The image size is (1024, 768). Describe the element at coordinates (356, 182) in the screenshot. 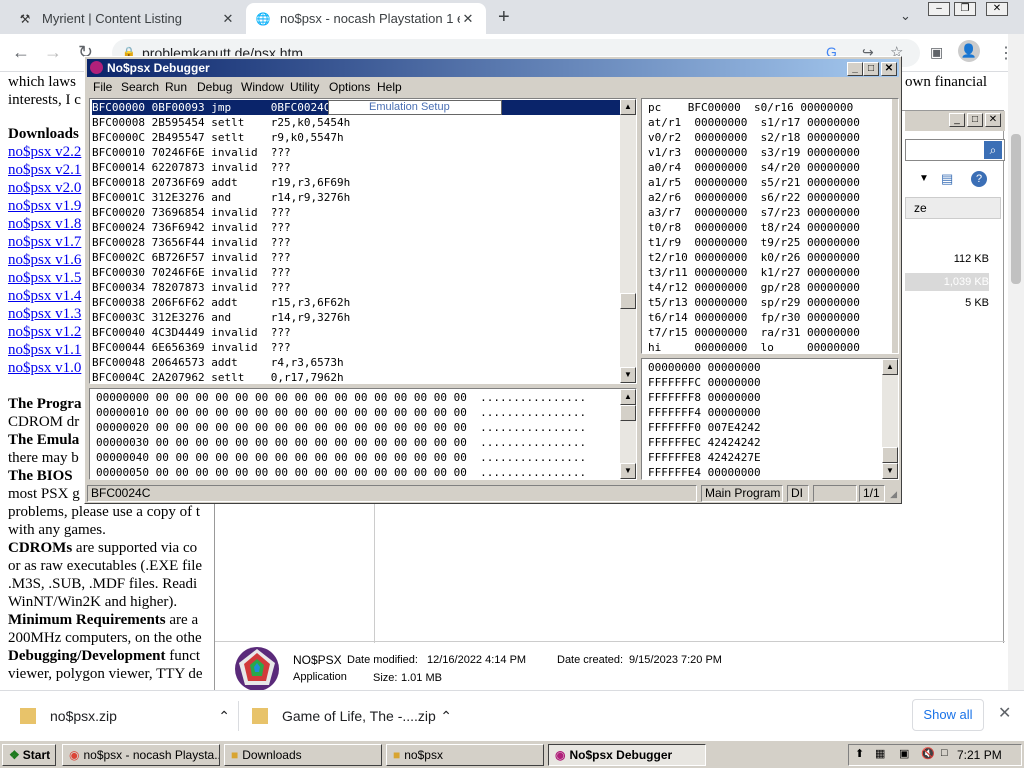

I see `disassembly-row: BFC00018 20736F69 addt r19,r3,6F69h` at that location.